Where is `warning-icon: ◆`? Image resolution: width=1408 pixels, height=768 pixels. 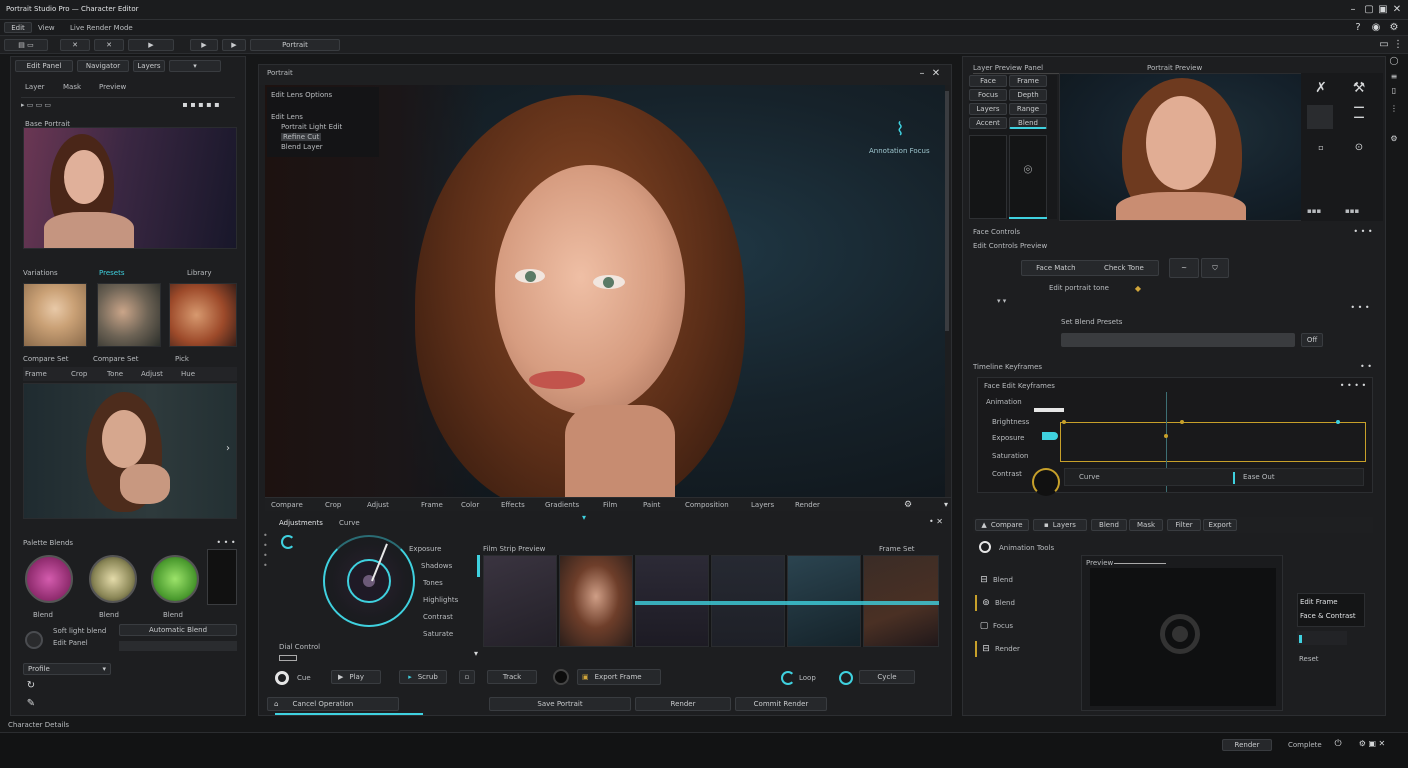 warning-icon: ◆ is located at coordinates (1138, 289).